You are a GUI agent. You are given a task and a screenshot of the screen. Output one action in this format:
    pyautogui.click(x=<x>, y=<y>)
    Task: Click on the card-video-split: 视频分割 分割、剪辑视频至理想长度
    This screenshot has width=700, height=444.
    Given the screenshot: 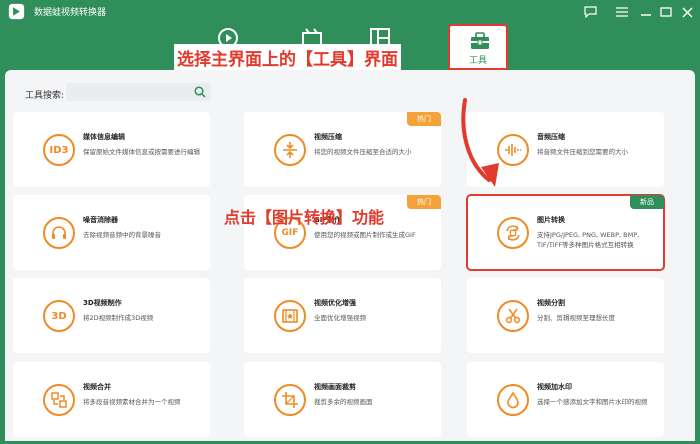 What is the action you would take?
    pyautogui.click(x=565, y=315)
    